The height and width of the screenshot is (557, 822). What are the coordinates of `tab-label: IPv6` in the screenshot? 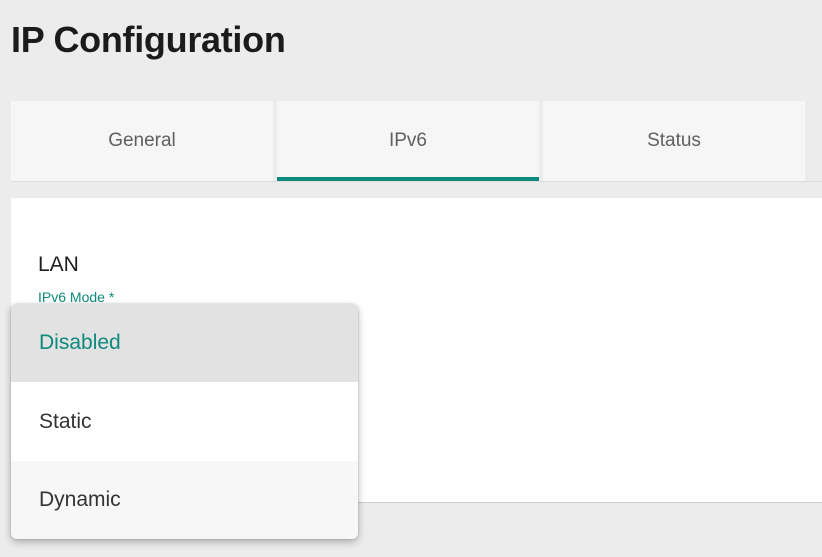 It's located at (408, 140).